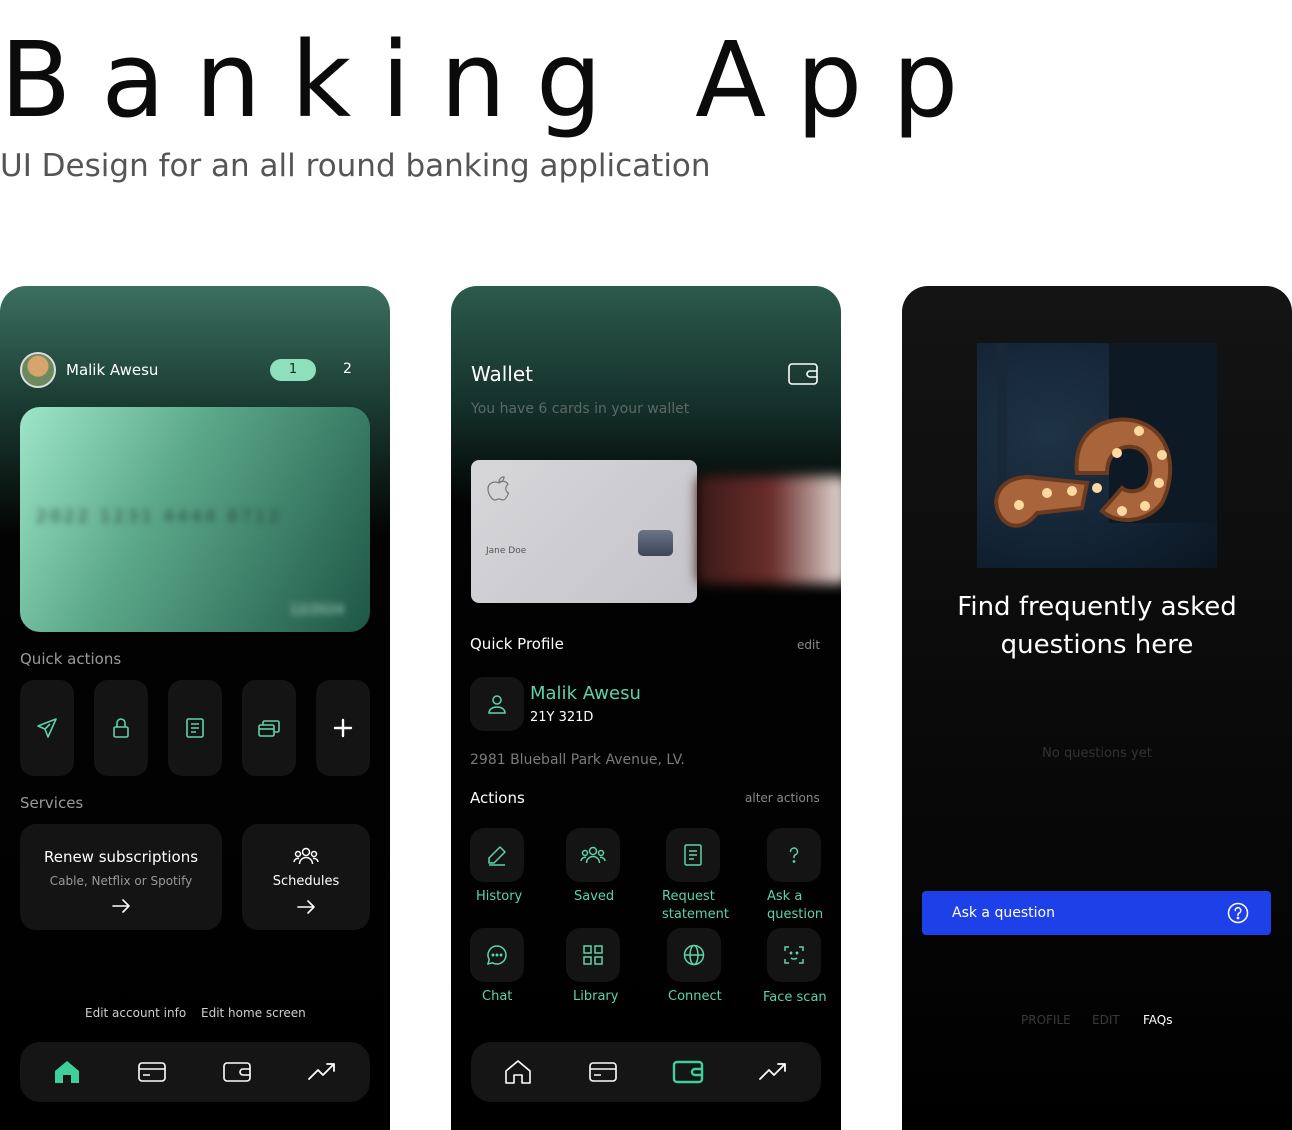 Image resolution: width=1292 pixels, height=1130 pixels. I want to click on plus-icon, so click(343, 728).